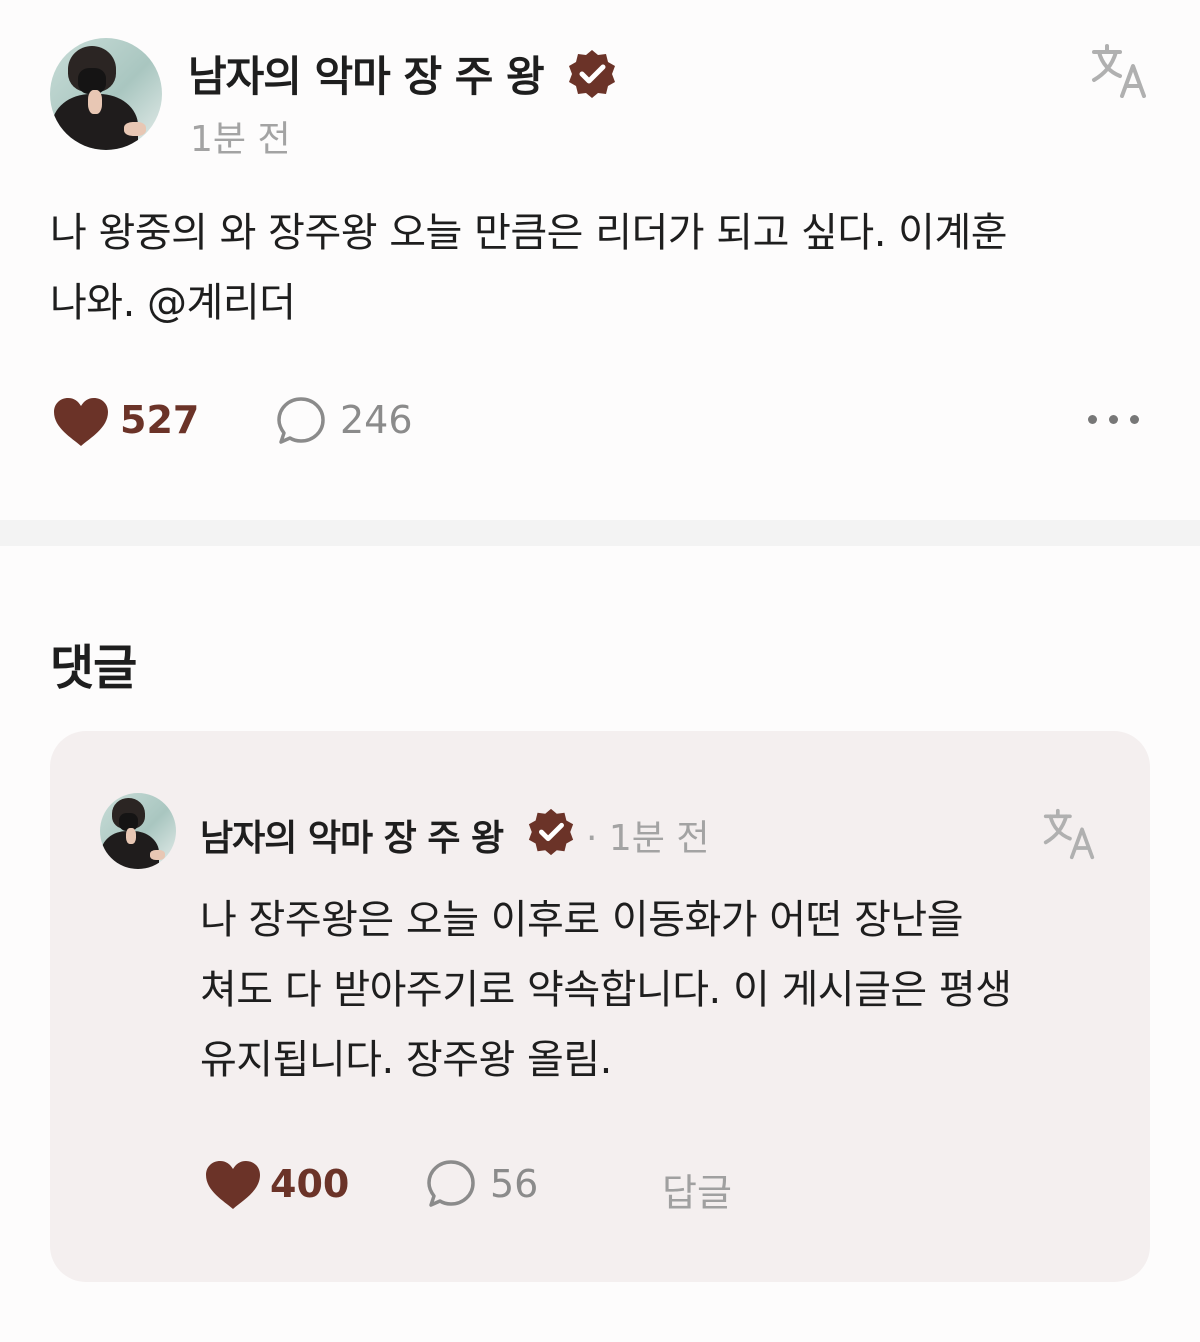 The image size is (1200, 1342). Describe the element at coordinates (582, 920) in the screenshot. I see `comment-body-line: 나 장주왕은 오늘 이후로 이동화가 어떤 장난을` at that location.